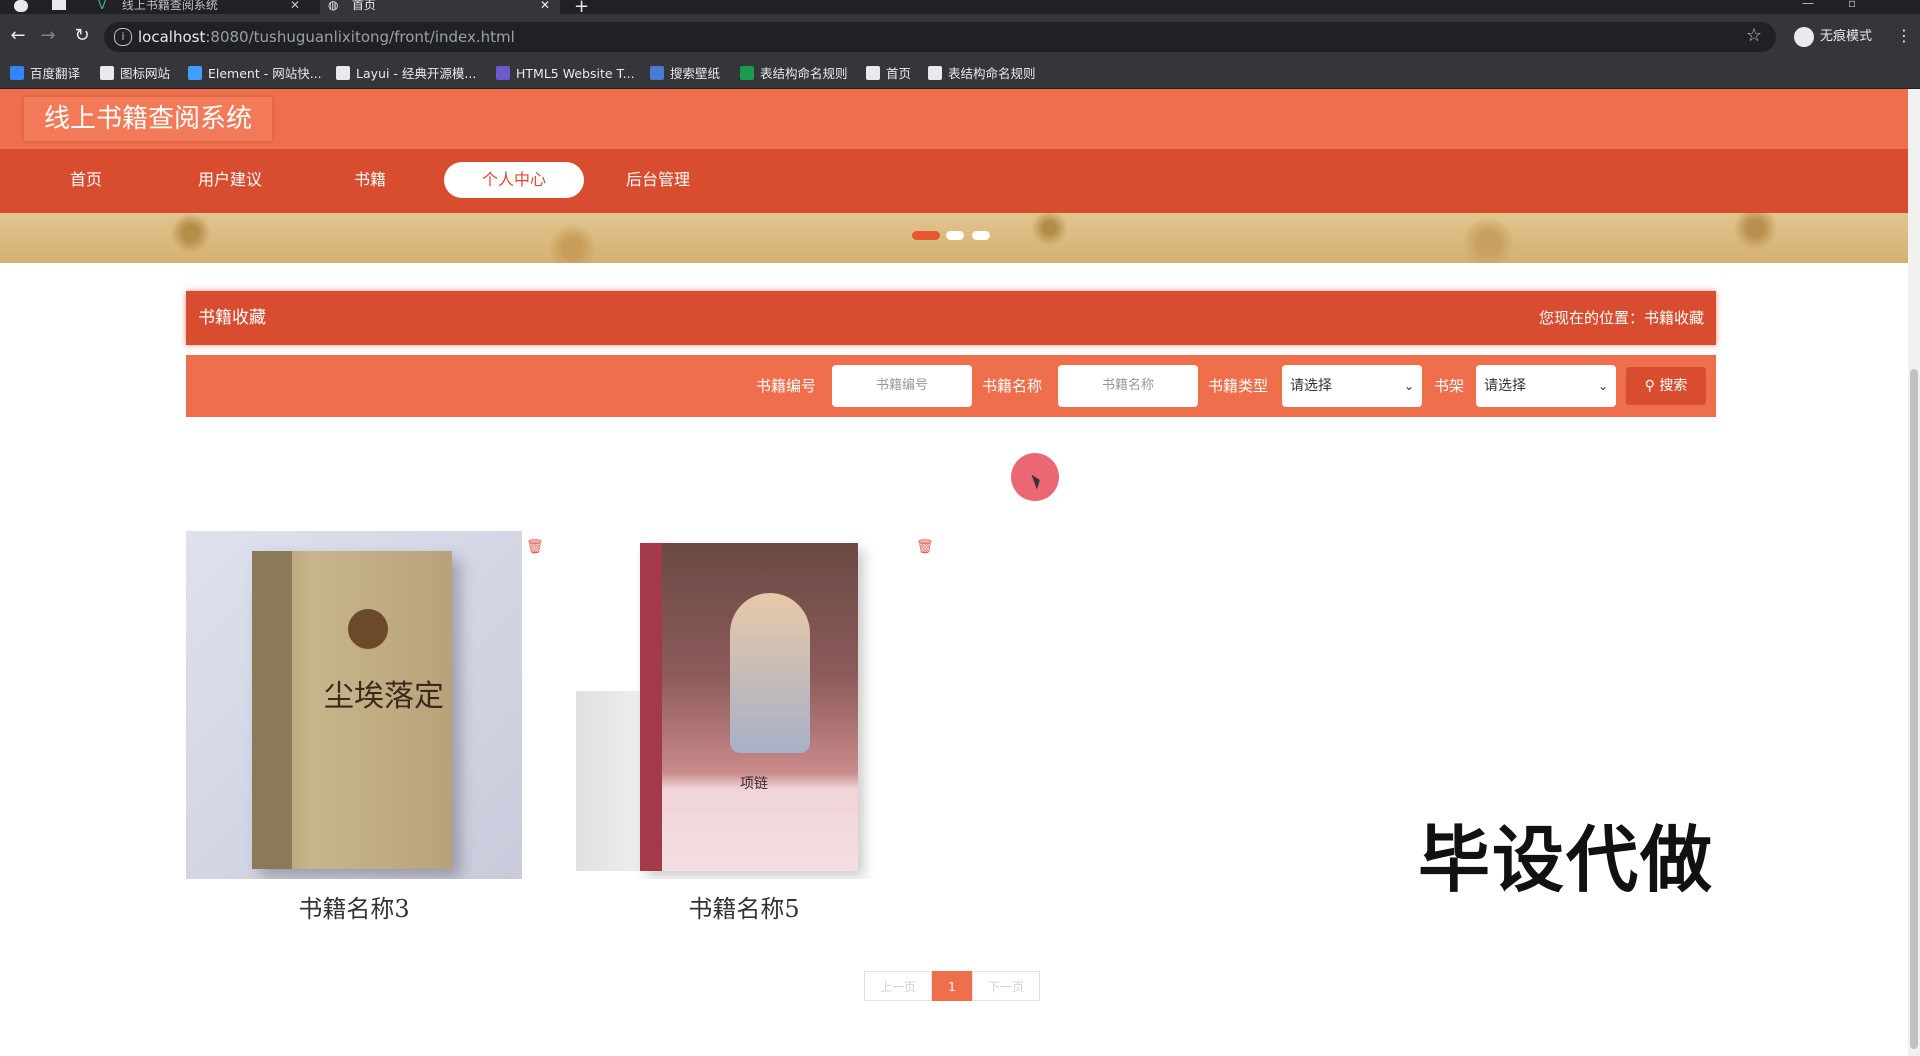 The image size is (1920, 1056). I want to click on browser-tab-strip: V 线上书籍查阅系统 ✕ ◍ 首页 ✕ + — ▫, so click(960, 8).